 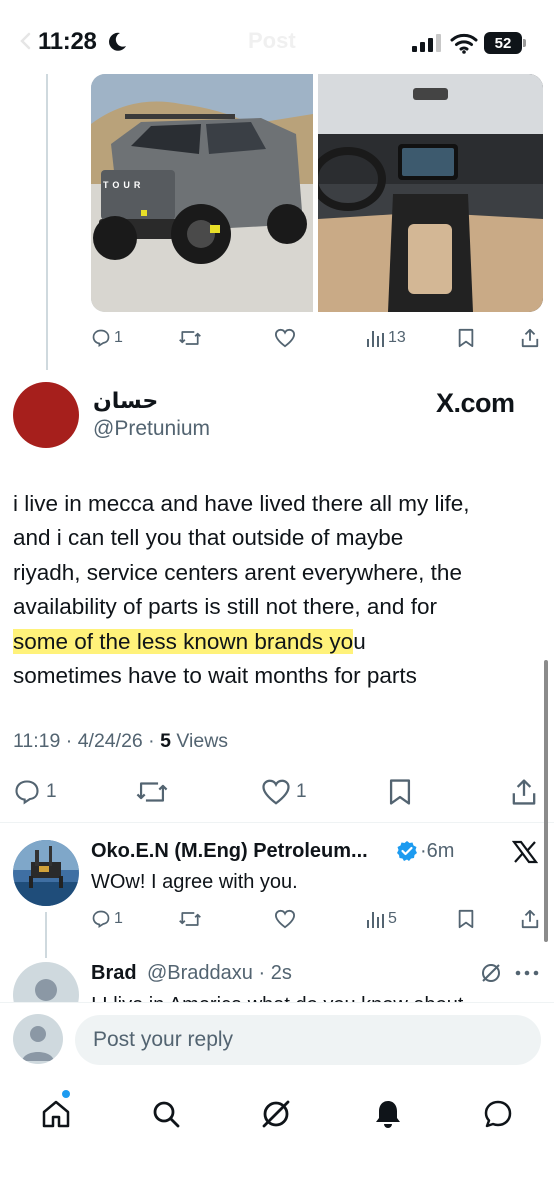 What do you see at coordinates (475, 403) in the screenshot?
I see `xcom-watermark: X.com` at bounding box center [475, 403].